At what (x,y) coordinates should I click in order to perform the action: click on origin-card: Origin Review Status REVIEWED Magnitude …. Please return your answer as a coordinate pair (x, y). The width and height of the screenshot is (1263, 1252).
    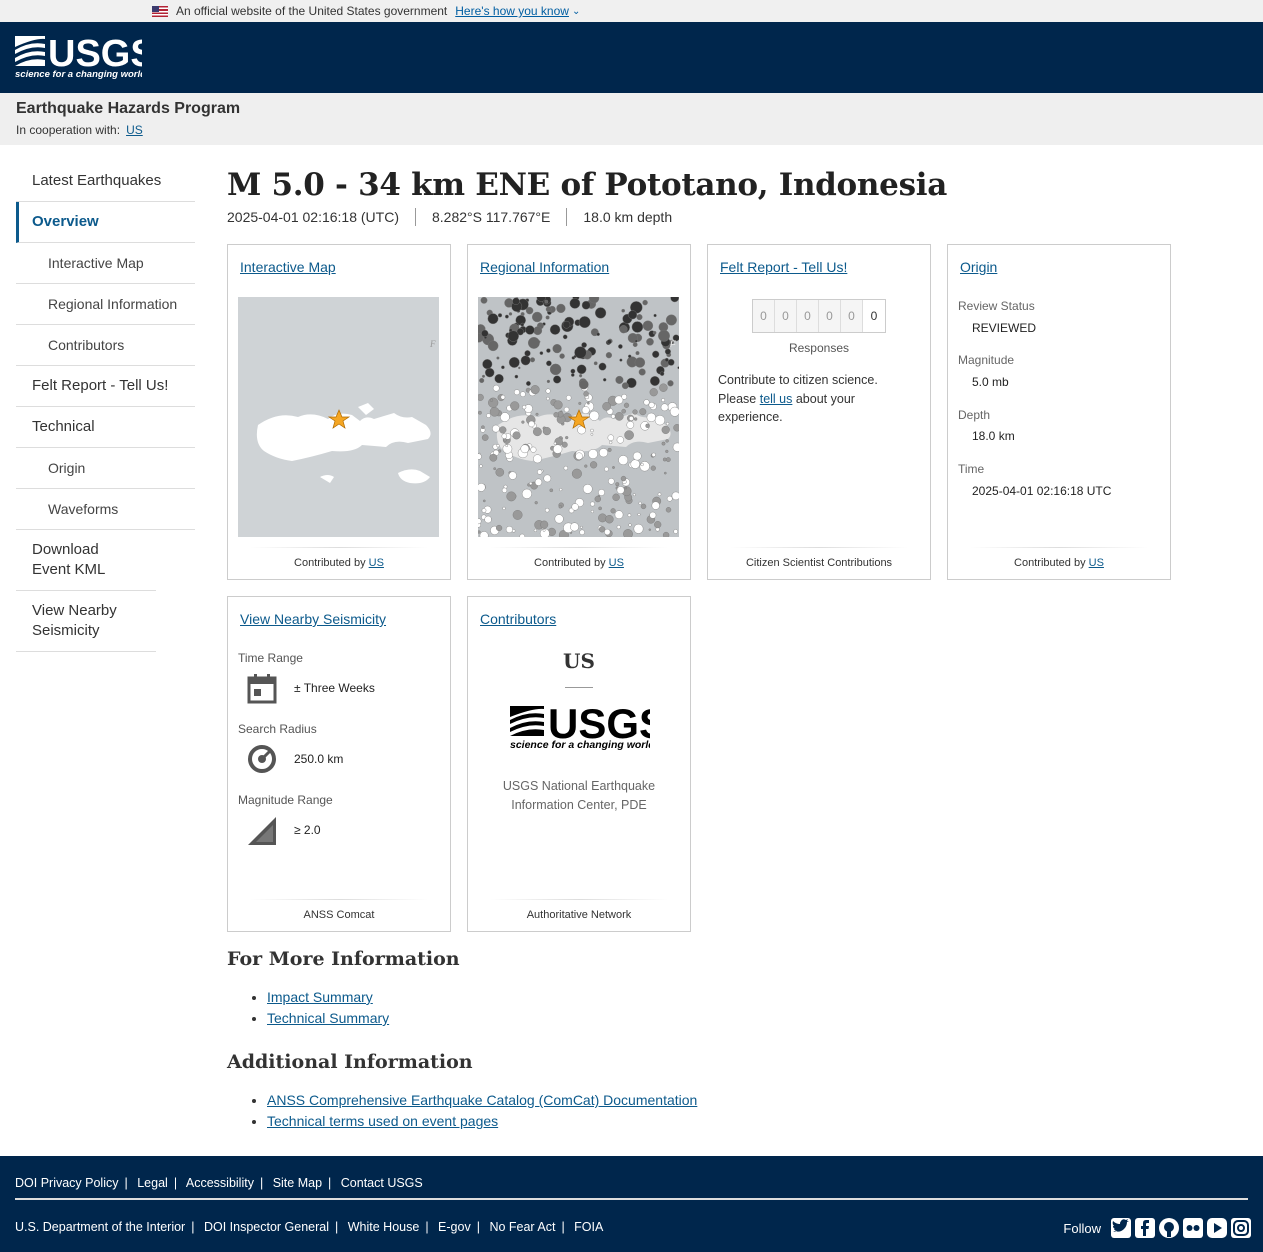
    Looking at the image, I should click on (1059, 412).